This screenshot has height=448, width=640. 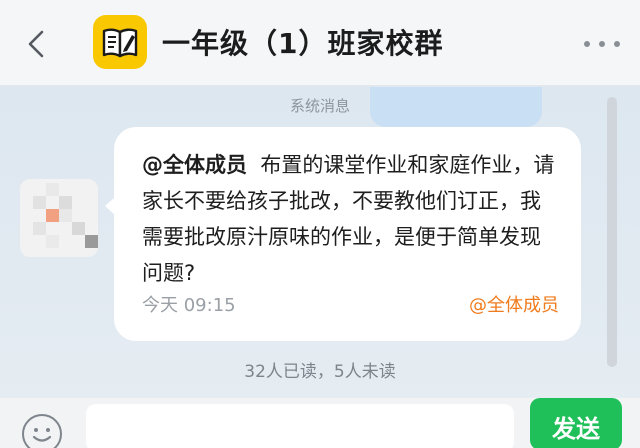 I want to click on message-input, so click(x=300, y=426).